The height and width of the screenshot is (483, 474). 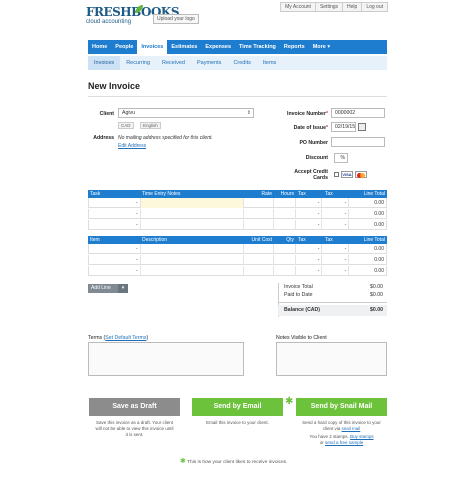 What do you see at coordinates (313, 143) in the screenshot?
I see `po-label: PO Number` at bounding box center [313, 143].